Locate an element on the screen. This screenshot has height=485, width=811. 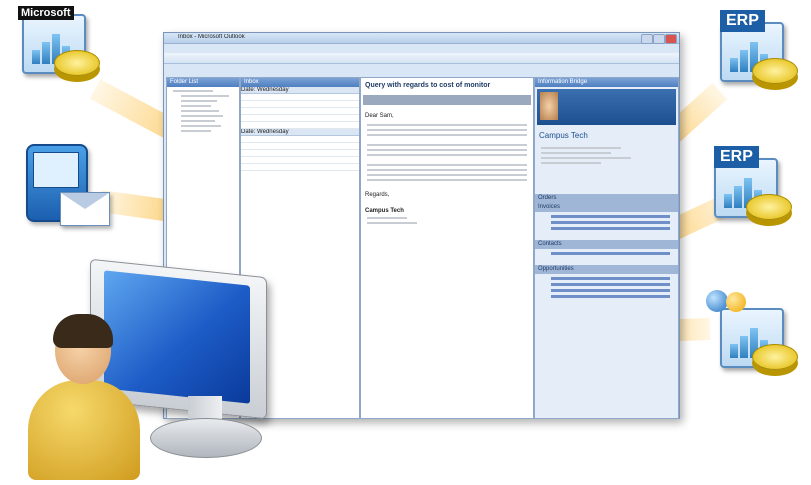
folder-pane-title: Folder List is located at coordinates (203, 82).